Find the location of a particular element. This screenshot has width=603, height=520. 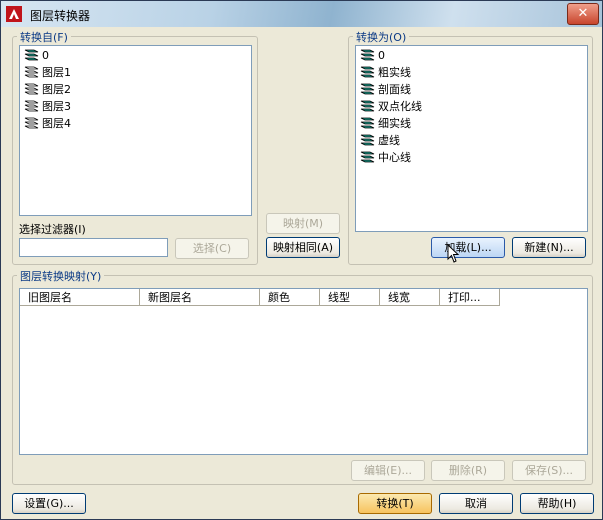

window-title: 图层转换器 is located at coordinates (60, 16).